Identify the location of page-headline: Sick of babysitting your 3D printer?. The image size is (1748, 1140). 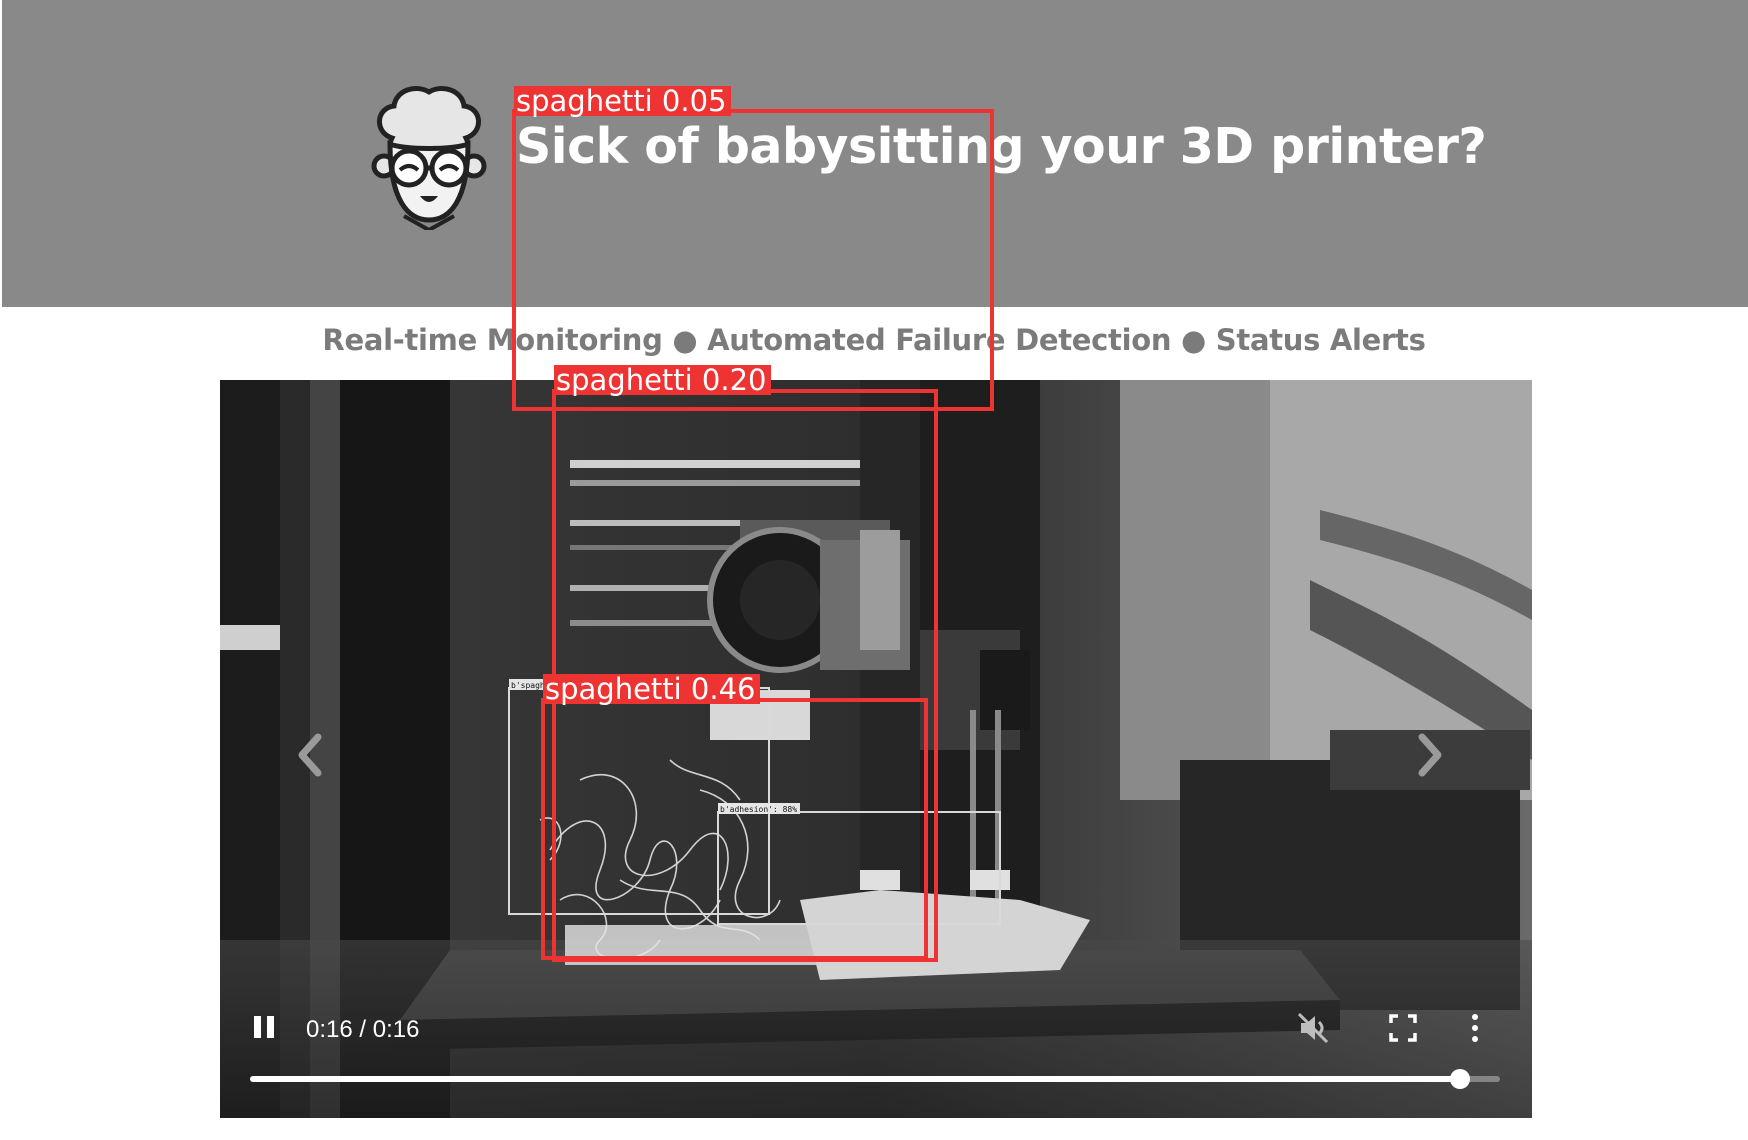
(1001, 146).